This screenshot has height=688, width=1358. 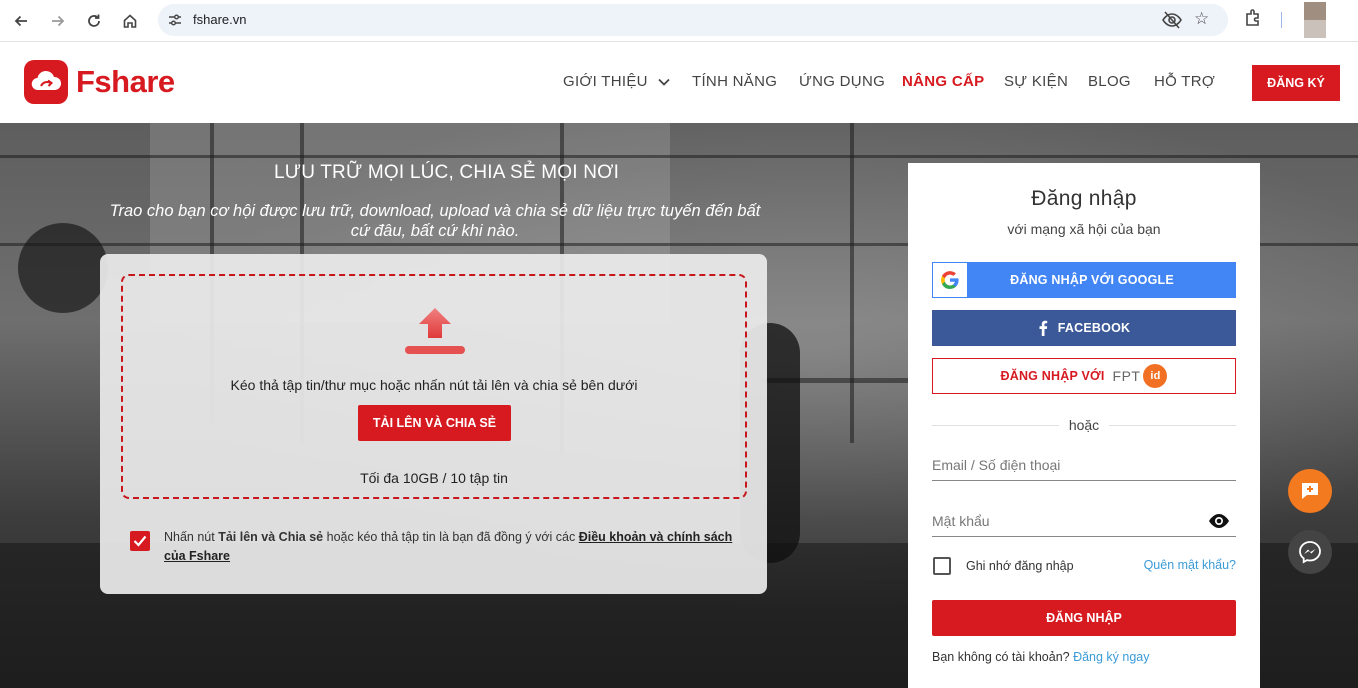 I want to click on nav-gioi-thieu: GIỚI THIỆU, so click(x=616, y=81).